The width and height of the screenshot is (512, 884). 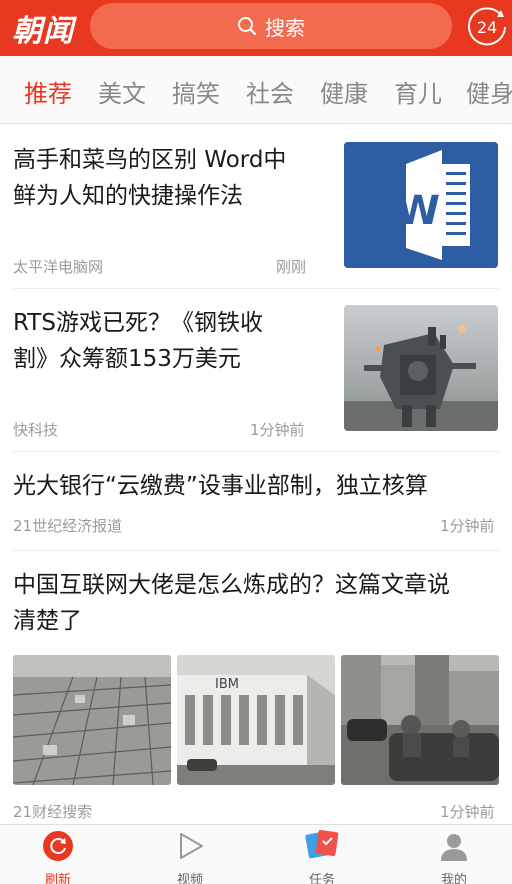 I want to click on nav-refresh-label: 刷新, so click(x=57, y=878).